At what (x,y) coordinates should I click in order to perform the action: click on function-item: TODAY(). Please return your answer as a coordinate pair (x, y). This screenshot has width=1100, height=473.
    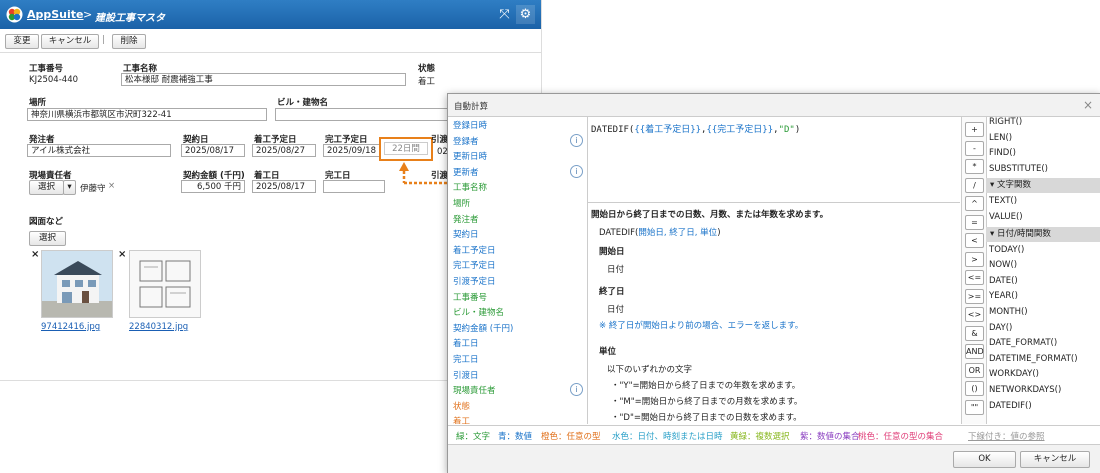
    Looking at the image, I should click on (1006, 250).